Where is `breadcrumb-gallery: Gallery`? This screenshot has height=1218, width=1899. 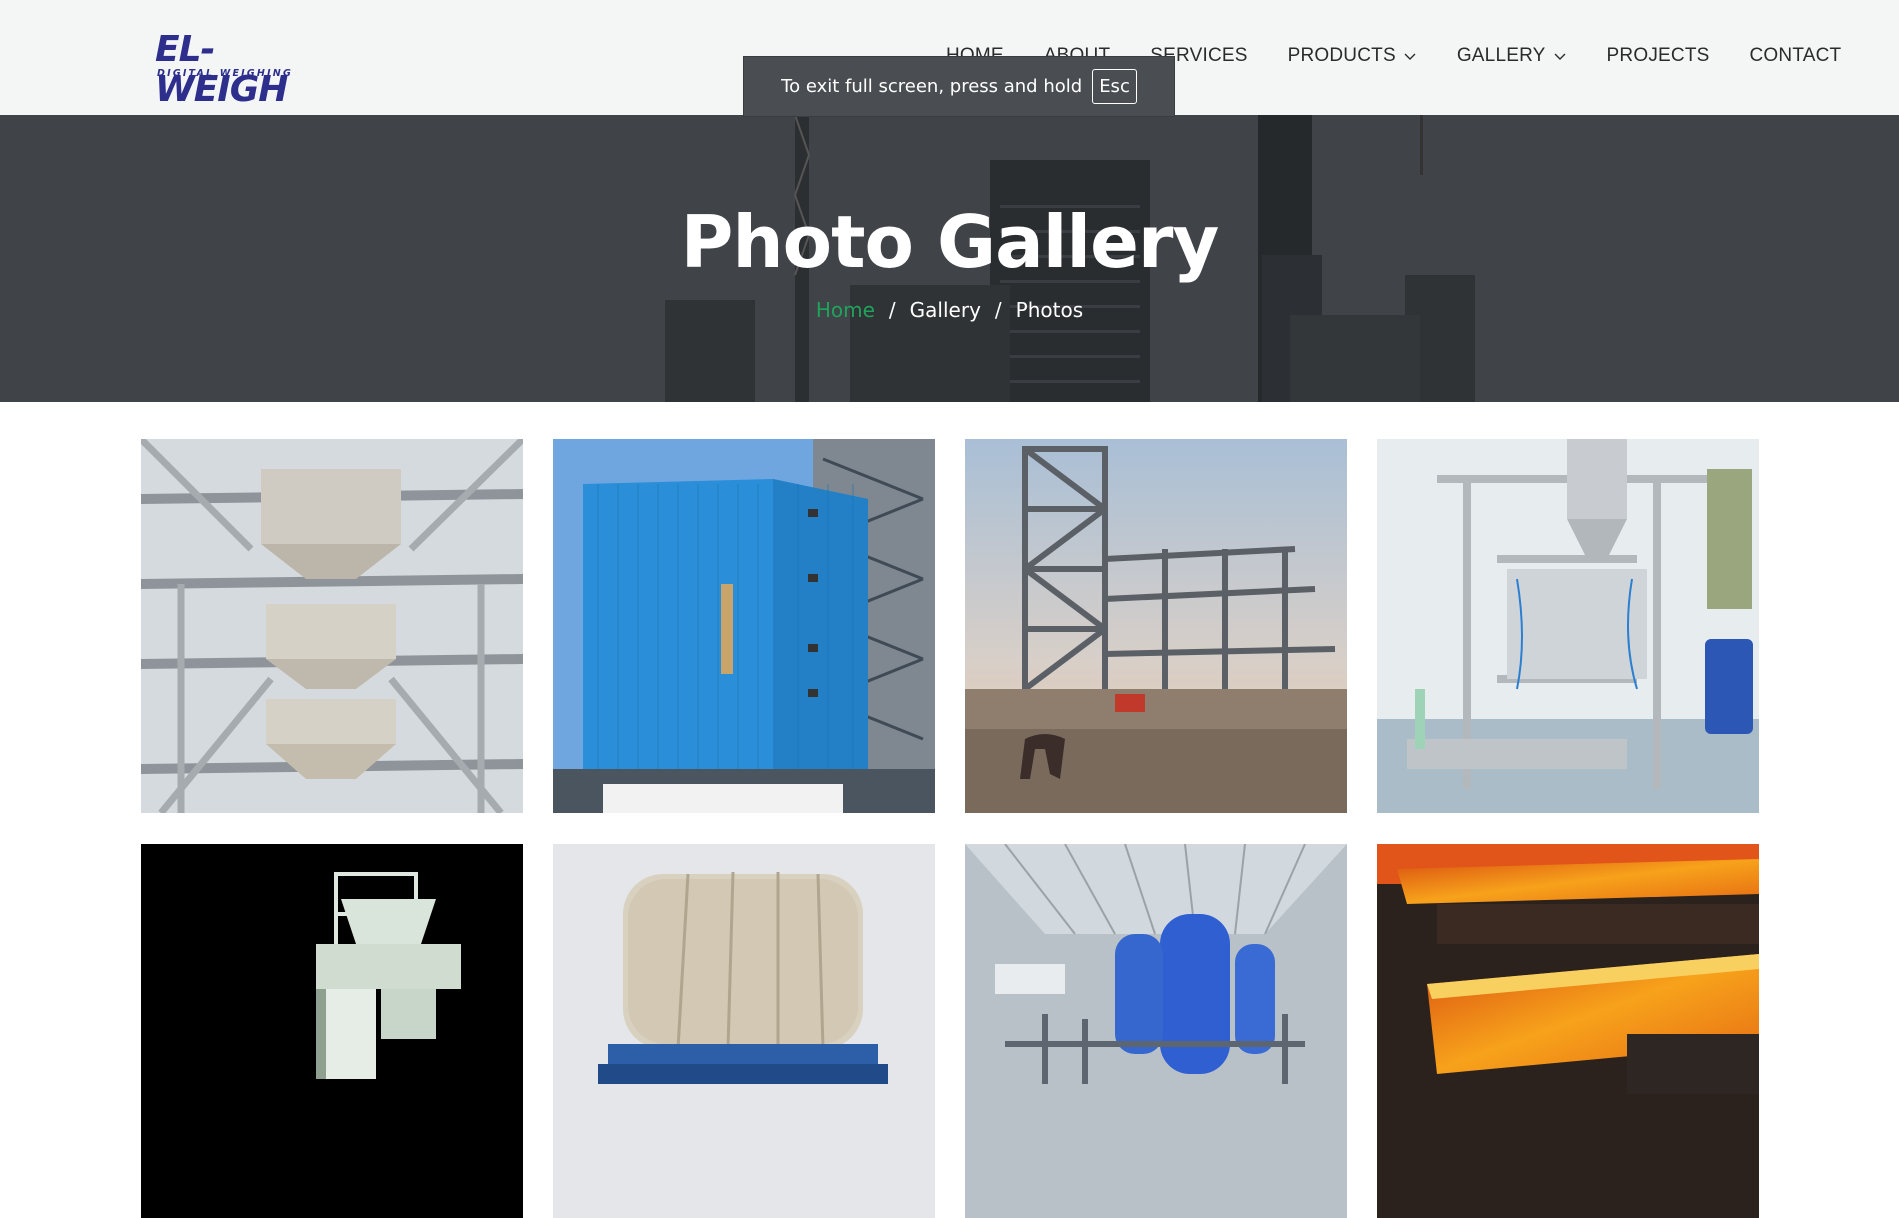 breadcrumb-gallery: Gallery is located at coordinates (945, 310).